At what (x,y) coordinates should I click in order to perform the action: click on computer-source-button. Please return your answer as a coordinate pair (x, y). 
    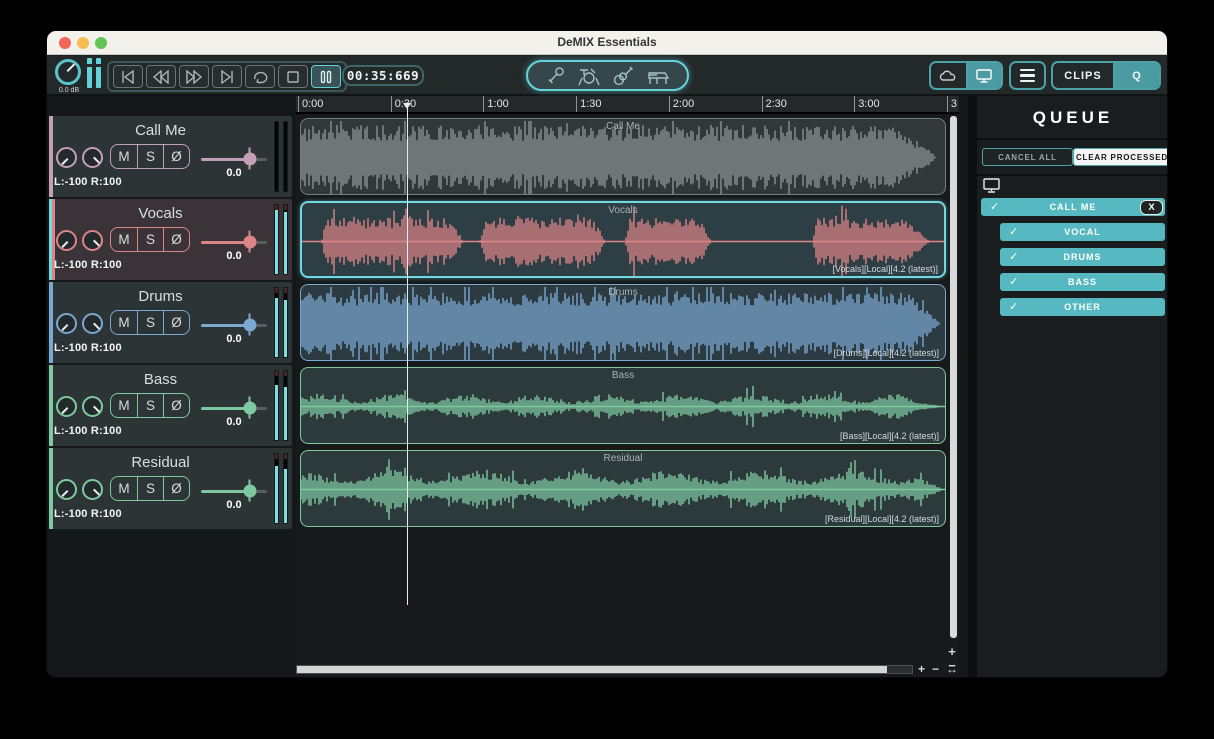
    Looking at the image, I should click on (983, 75).